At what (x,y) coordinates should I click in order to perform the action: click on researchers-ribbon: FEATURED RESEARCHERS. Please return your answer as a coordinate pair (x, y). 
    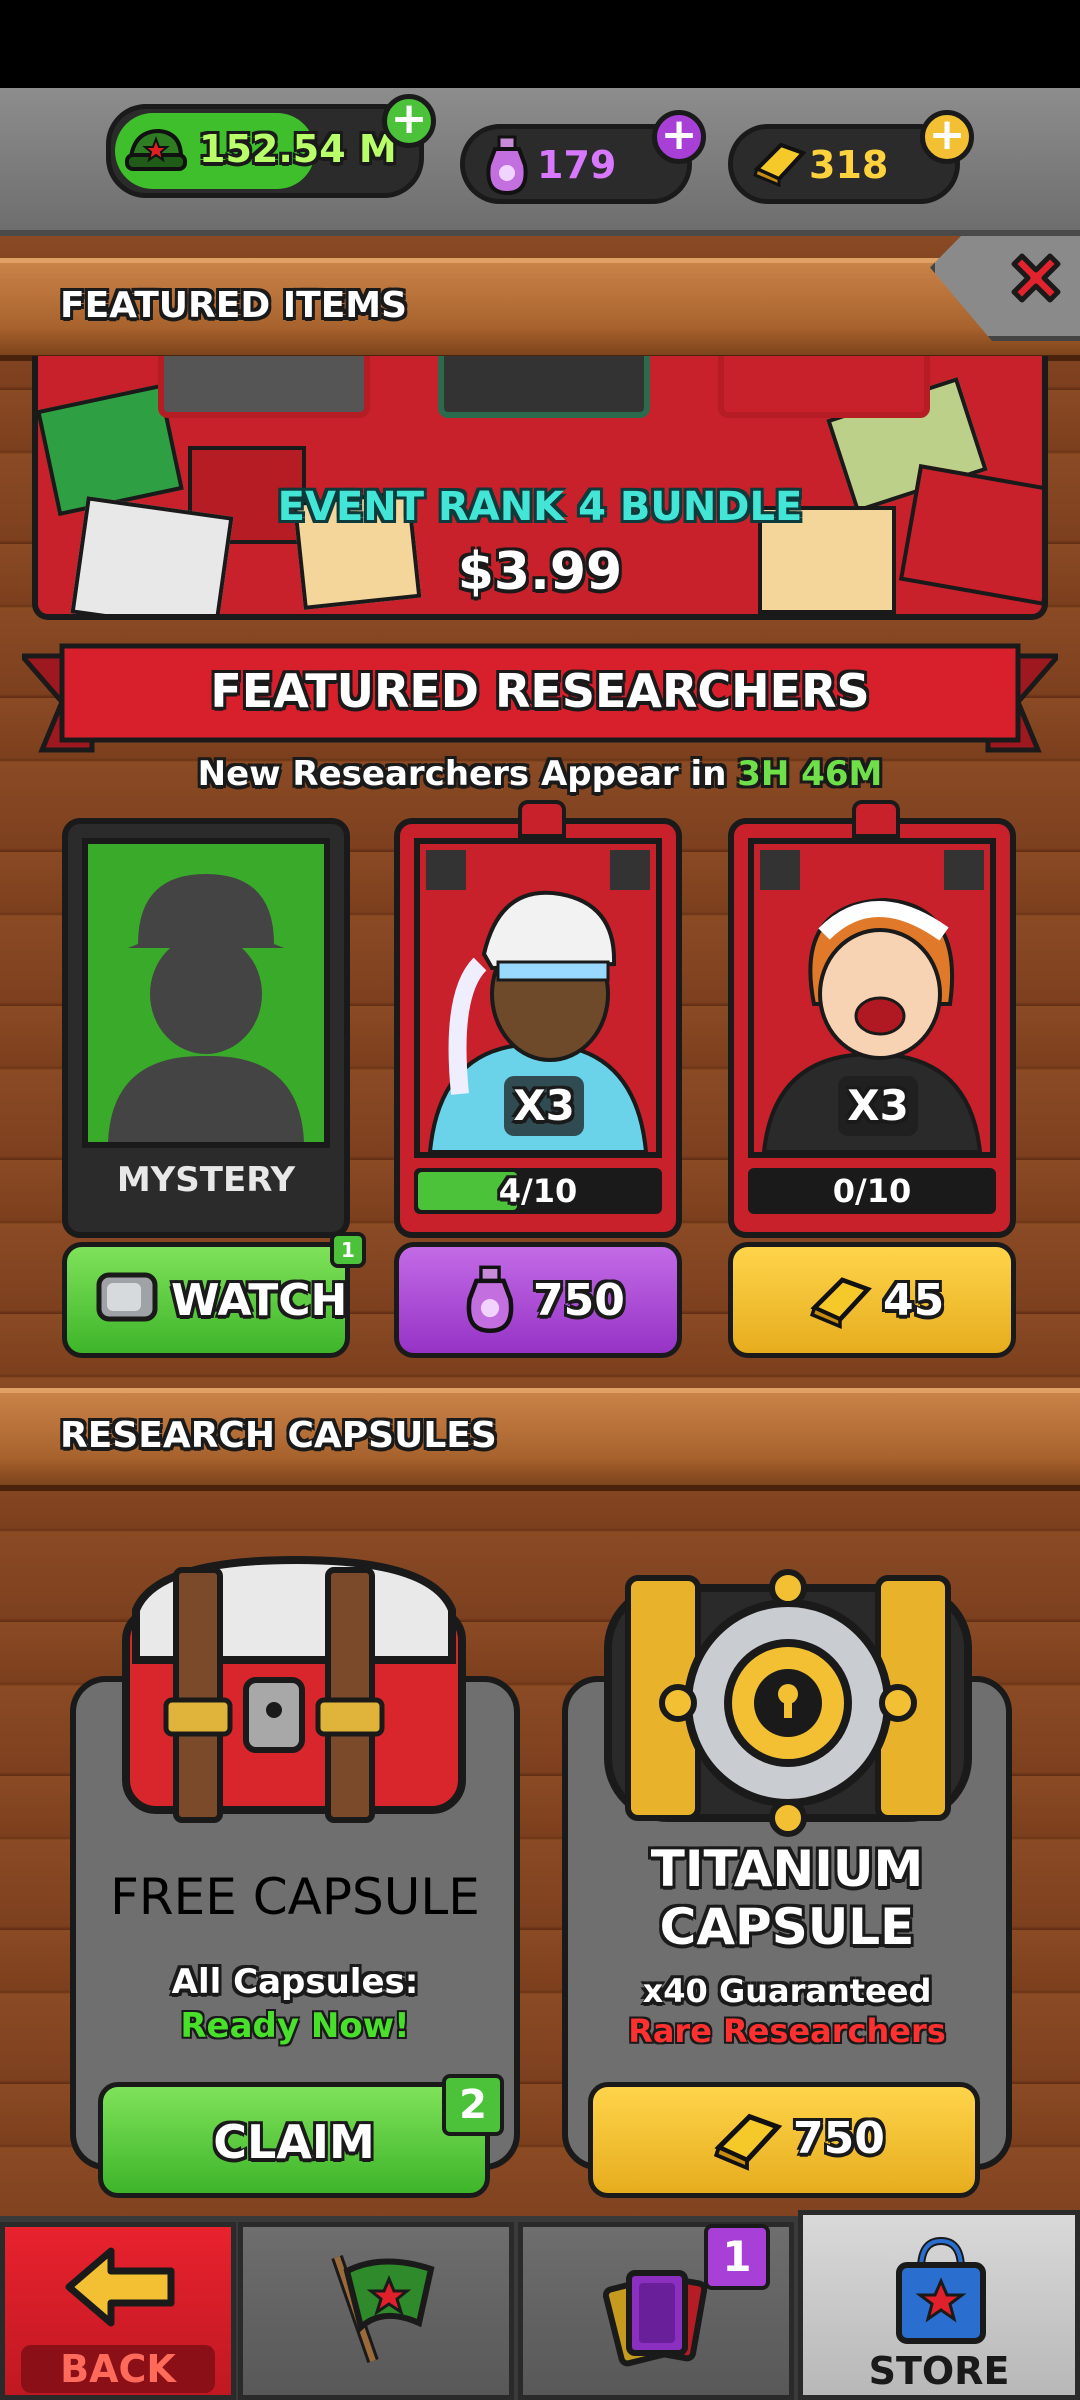
    Looking at the image, I should click on (540, 704).